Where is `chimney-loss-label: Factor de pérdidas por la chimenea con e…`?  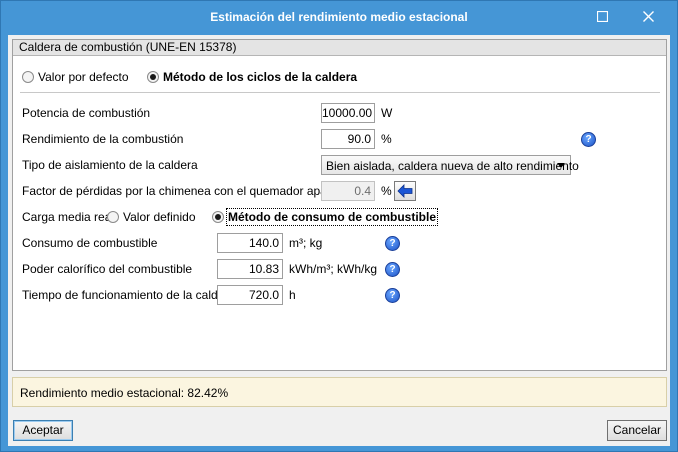
chimney-loss-label: Factor de pérdidas por la chimenea con e… is located at coordinates (188, 191).